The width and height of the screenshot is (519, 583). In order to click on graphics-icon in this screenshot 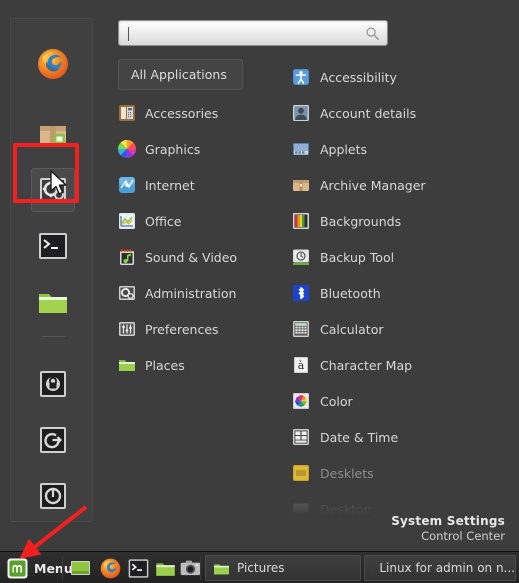, I will do `click(127, 149)`.